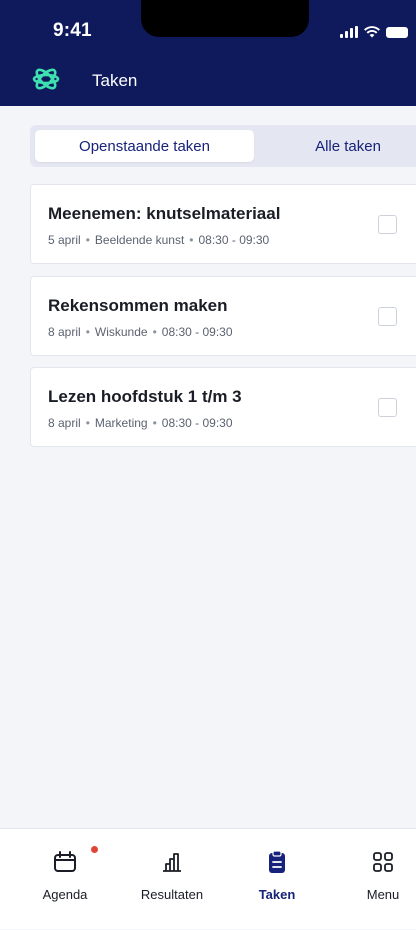 The image size is (416, 930). What do you see at coordinates (277, 879) in the screenshot?
I see `nav-item-taken: Taken` at bounding box center [277, 879].